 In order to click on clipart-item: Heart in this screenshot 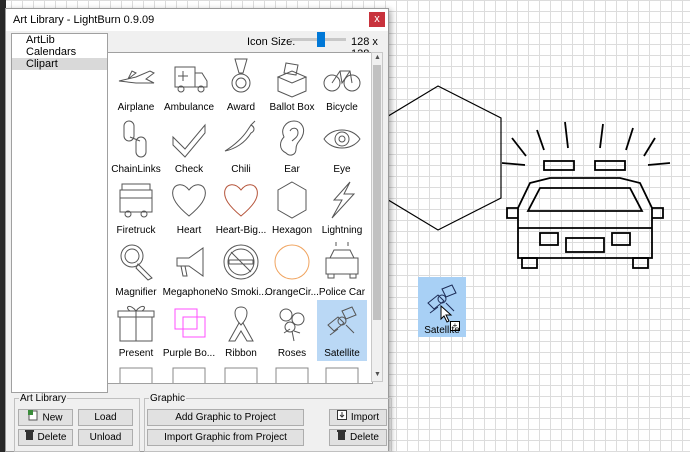, I will do `click(189, 207)`.